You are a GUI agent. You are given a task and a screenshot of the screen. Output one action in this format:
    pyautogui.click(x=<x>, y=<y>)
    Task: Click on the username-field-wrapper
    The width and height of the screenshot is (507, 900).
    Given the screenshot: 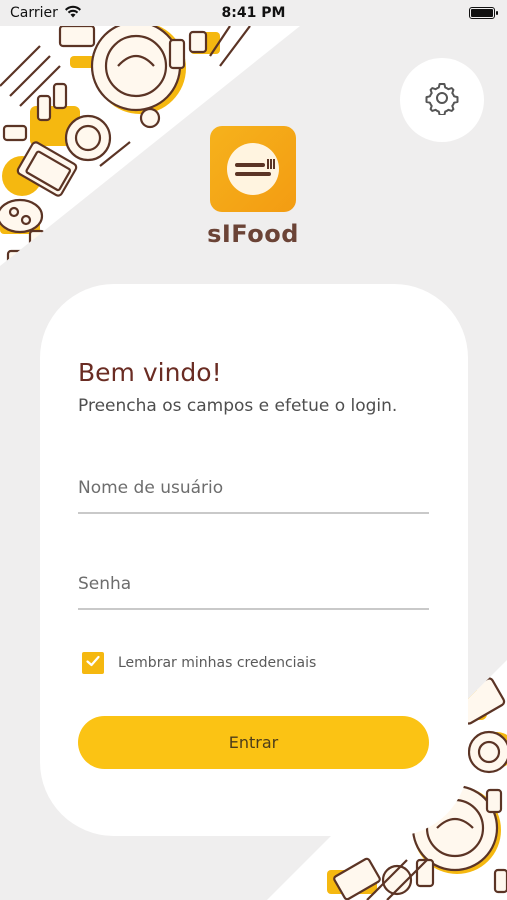 What is the action you would take?
    pyautogui.click(x=253, y=489)
    